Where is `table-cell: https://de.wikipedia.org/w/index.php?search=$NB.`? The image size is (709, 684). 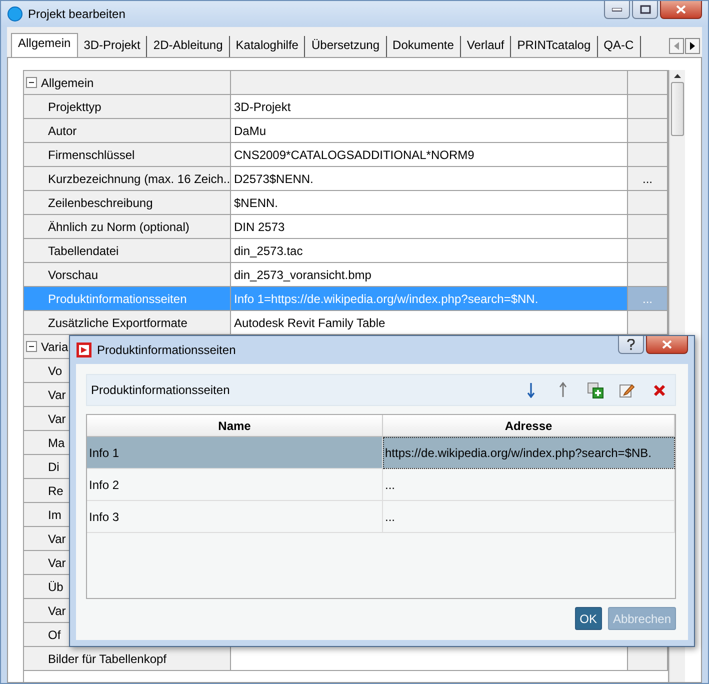
table-cell: https://de.wikipedia.org/w/index.php?search=$NB. is located at coordinates (529, 453).